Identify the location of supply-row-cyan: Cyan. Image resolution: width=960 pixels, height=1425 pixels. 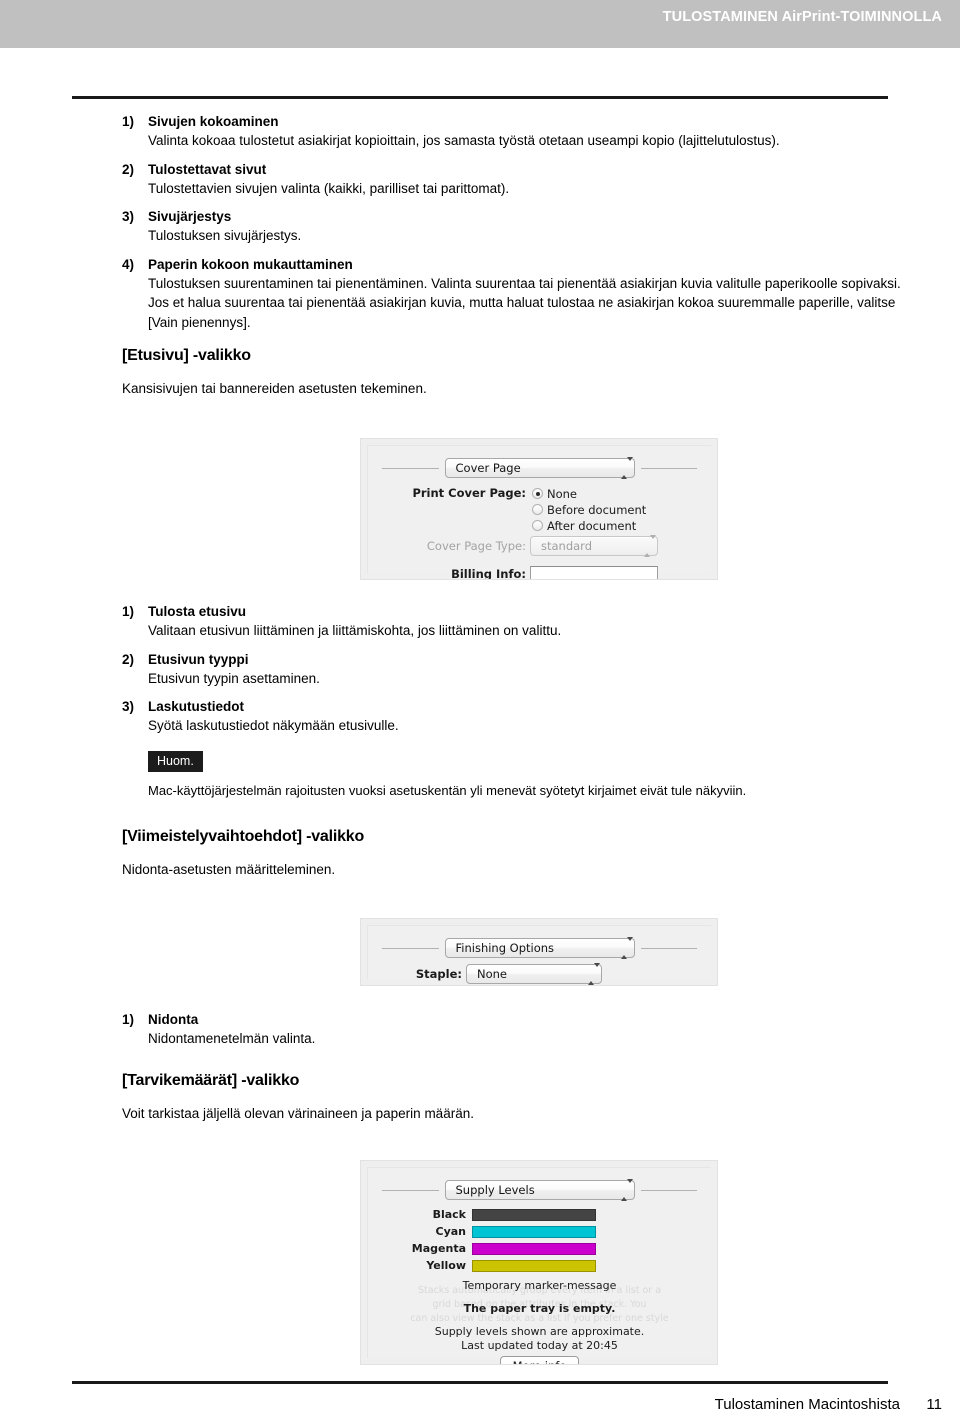
(492, 1231).